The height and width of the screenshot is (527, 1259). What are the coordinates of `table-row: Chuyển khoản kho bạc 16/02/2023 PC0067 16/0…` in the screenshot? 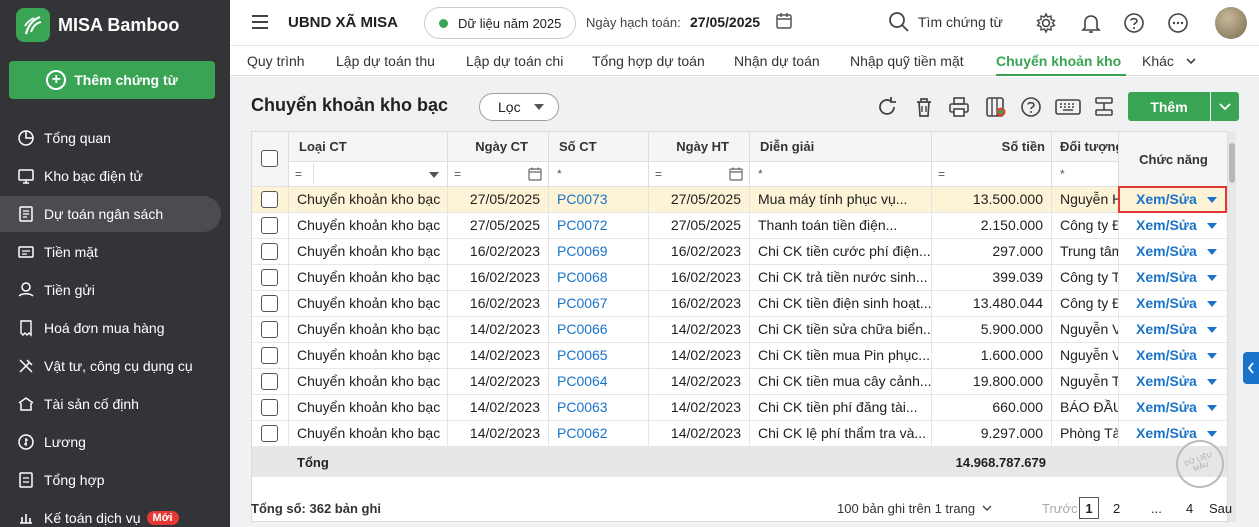 It's located at (739, 304).